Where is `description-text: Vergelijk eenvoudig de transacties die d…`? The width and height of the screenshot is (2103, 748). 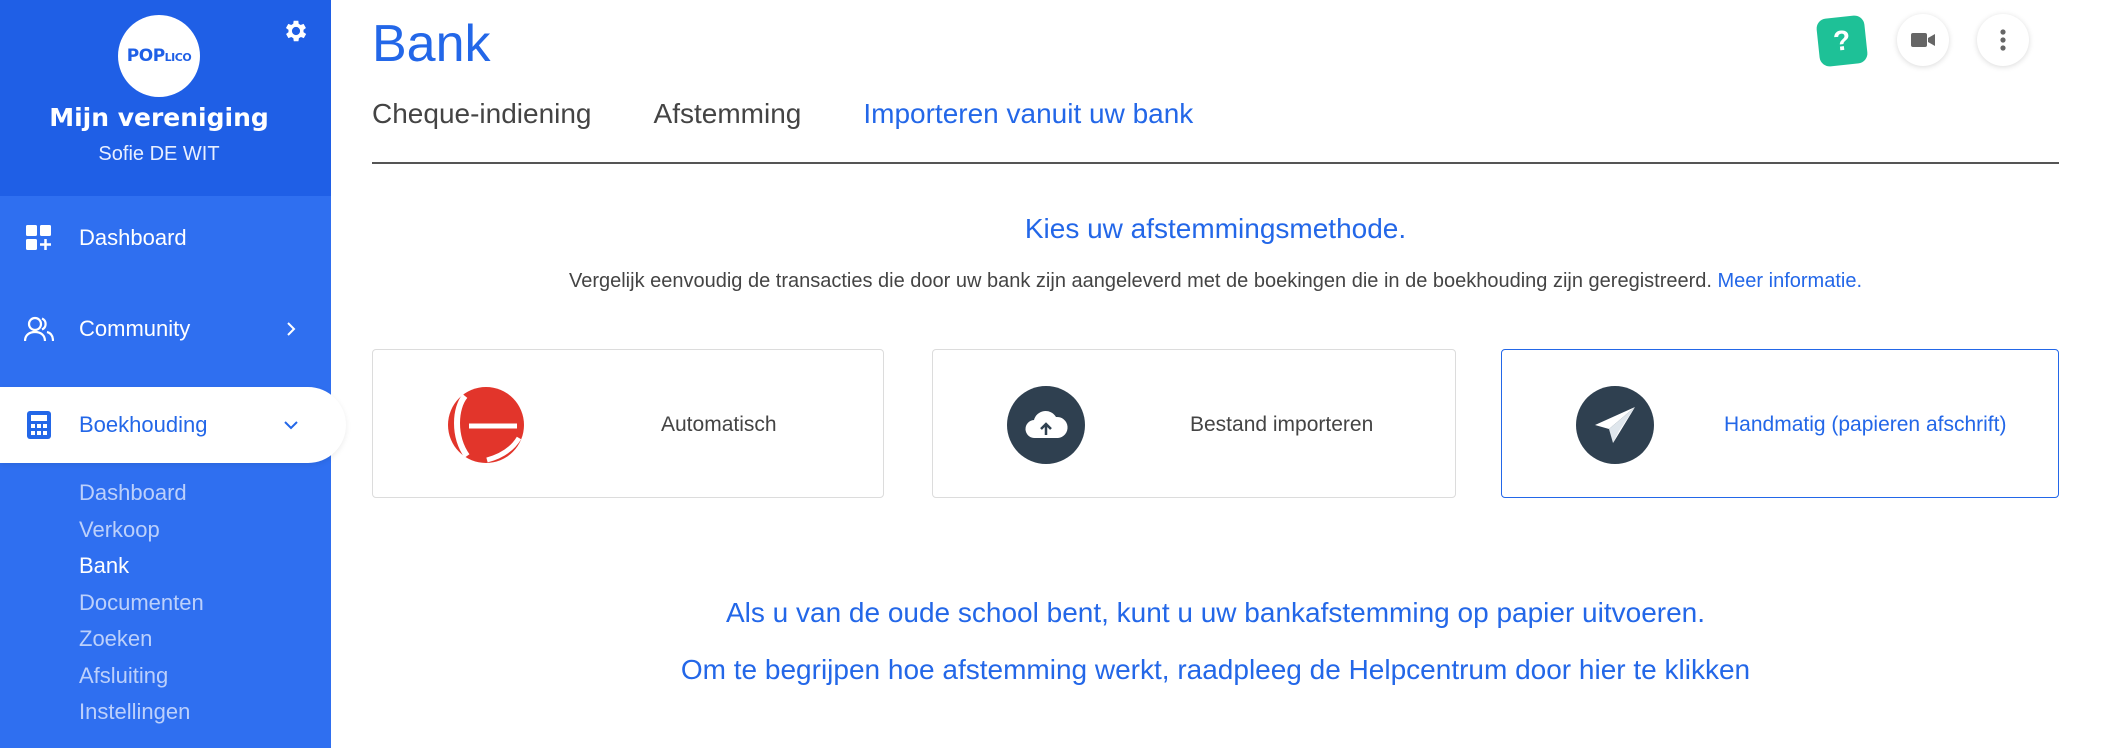
description-text: Vergelijk eenvoudig de transacties die d… is located at coordinates (1140, 281).